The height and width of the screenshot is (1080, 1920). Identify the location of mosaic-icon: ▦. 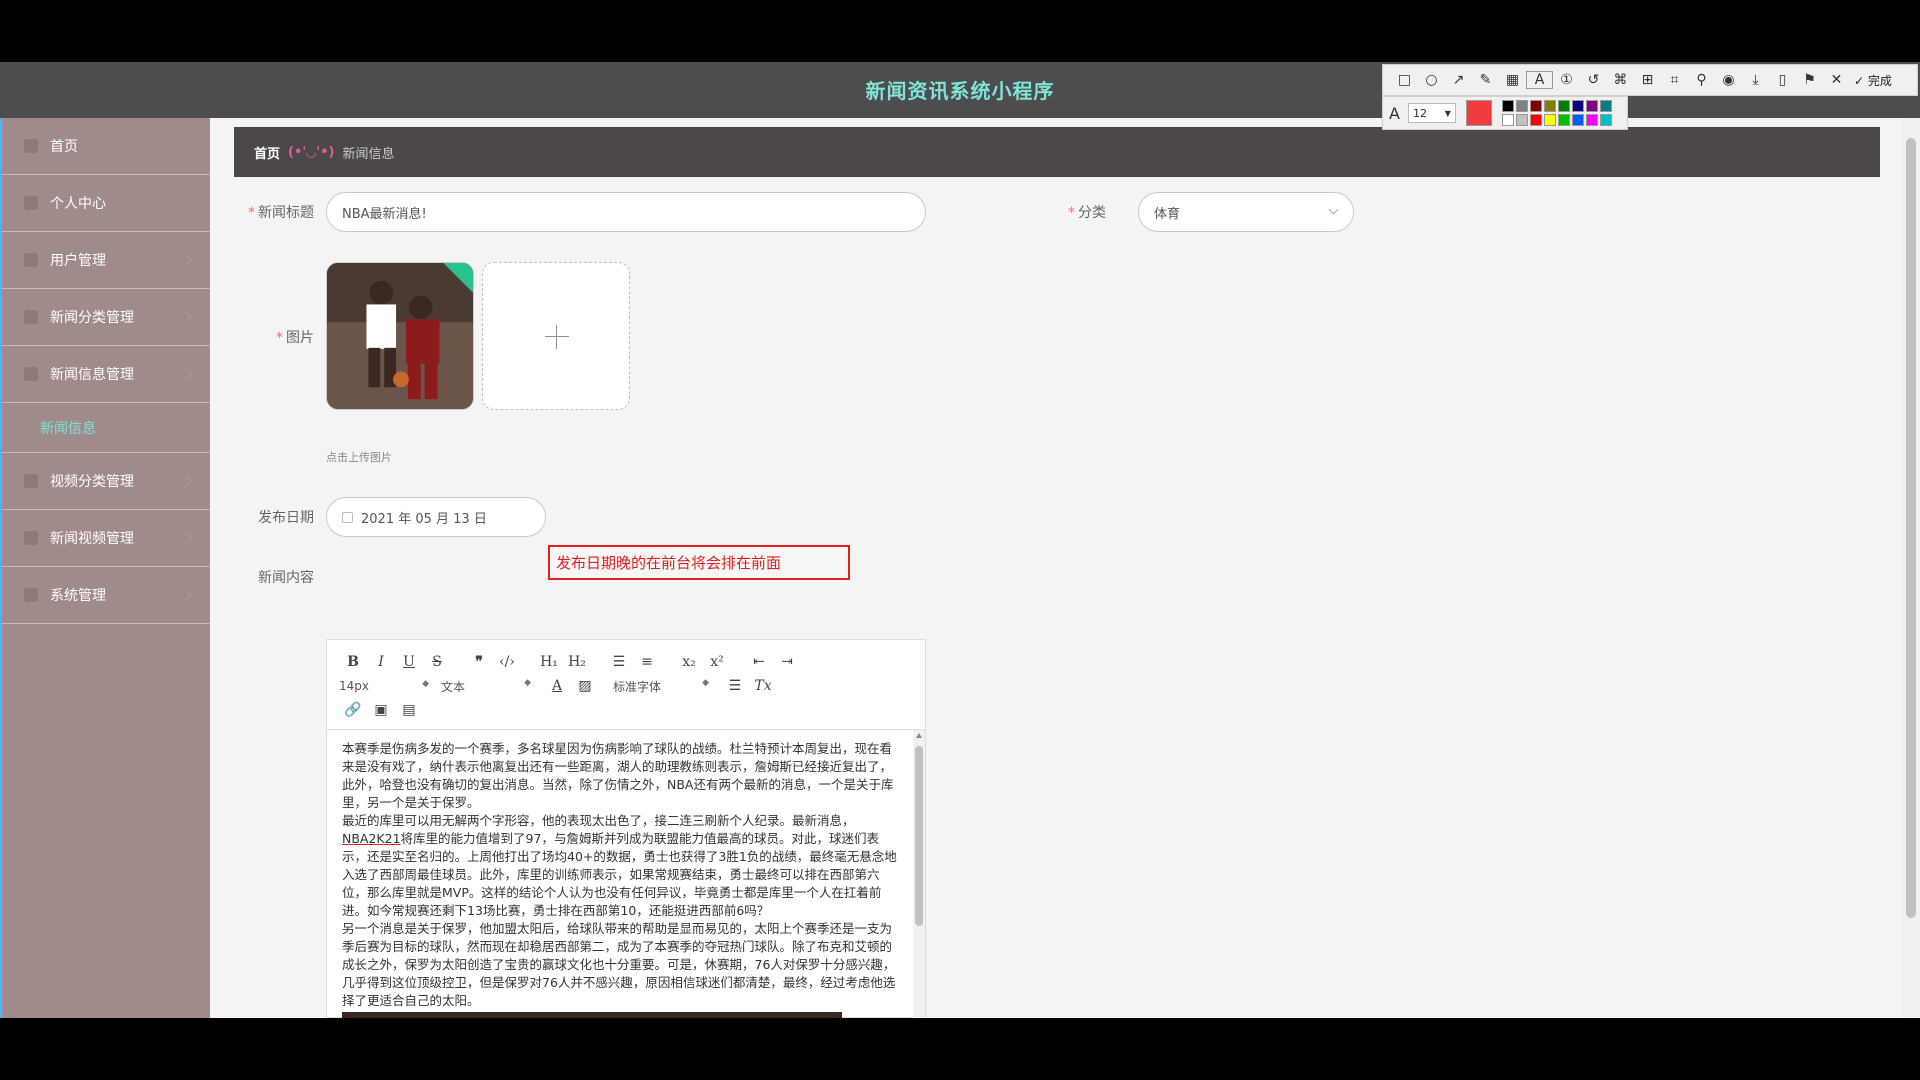
(1512, 80).